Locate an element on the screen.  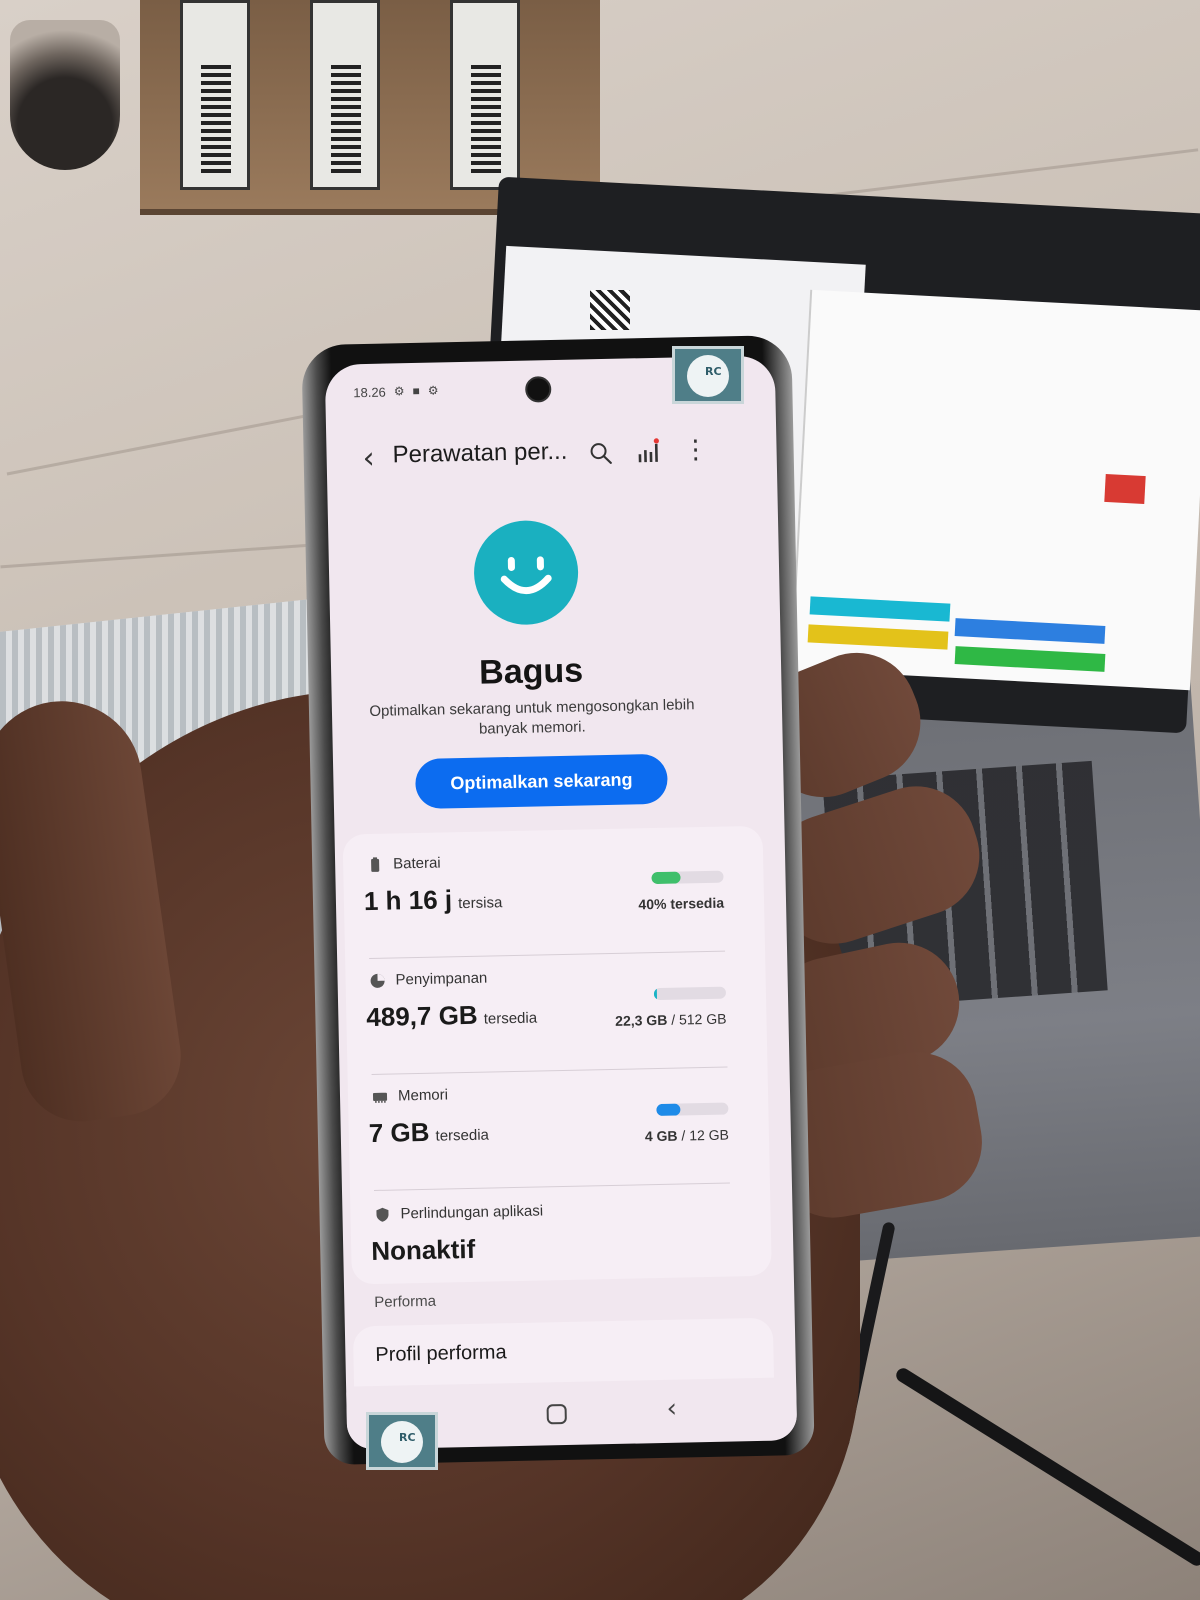
back-button-icon: ‹ is located at coordinates (671, 1409).